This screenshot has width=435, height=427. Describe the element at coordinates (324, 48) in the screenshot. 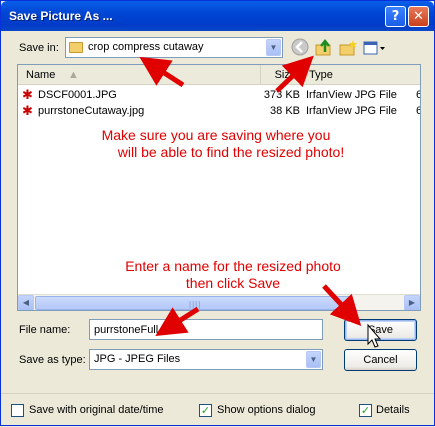

I see `up-folder-icon` at that location.